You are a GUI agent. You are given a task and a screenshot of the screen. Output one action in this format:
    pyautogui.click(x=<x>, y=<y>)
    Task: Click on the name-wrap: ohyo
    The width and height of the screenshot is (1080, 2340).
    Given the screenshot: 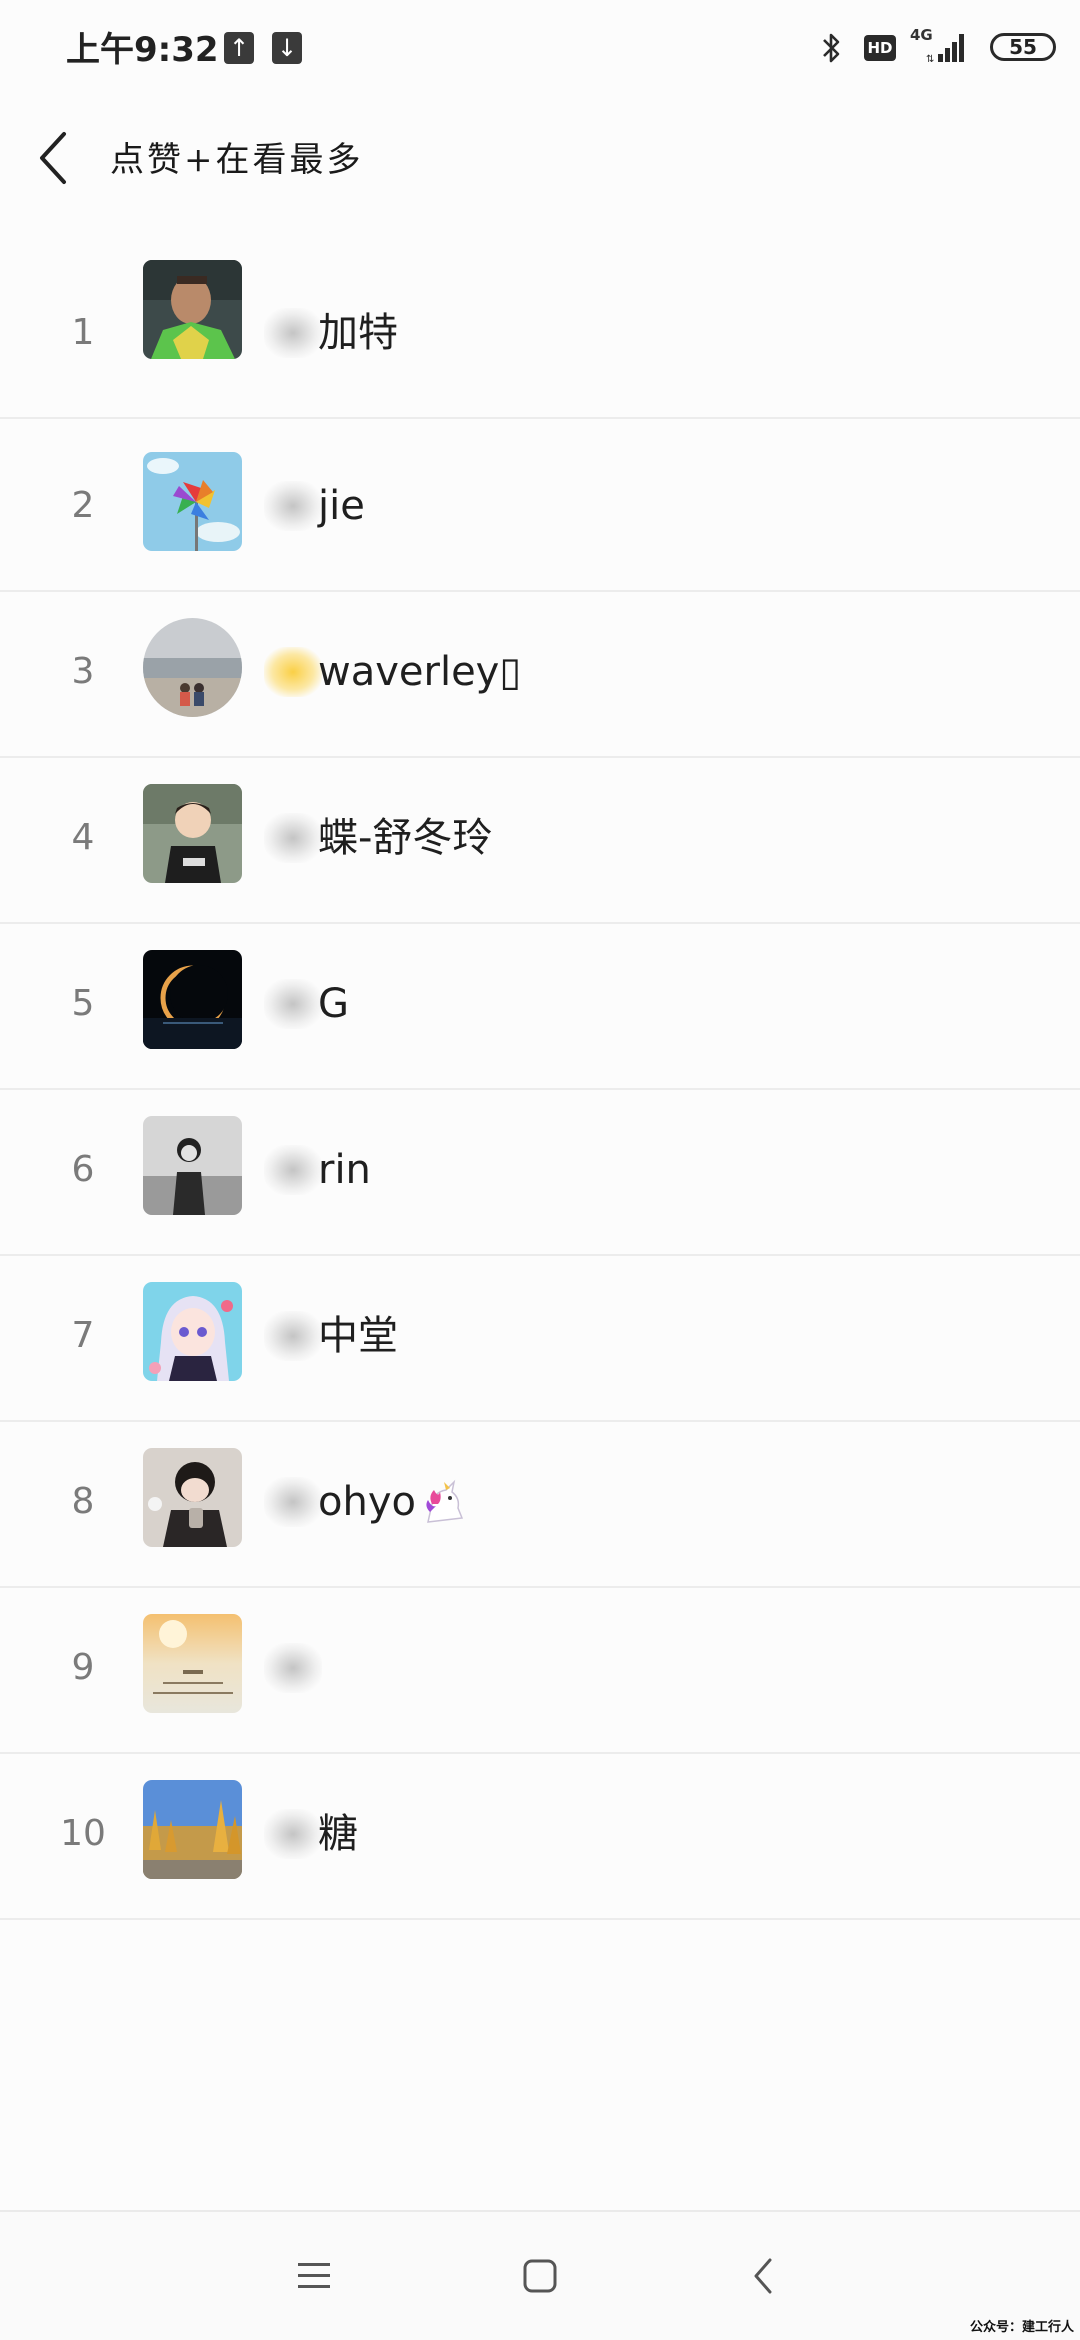 What is the action you would take?
    pyautogui.click(x=365, y=1502)
    